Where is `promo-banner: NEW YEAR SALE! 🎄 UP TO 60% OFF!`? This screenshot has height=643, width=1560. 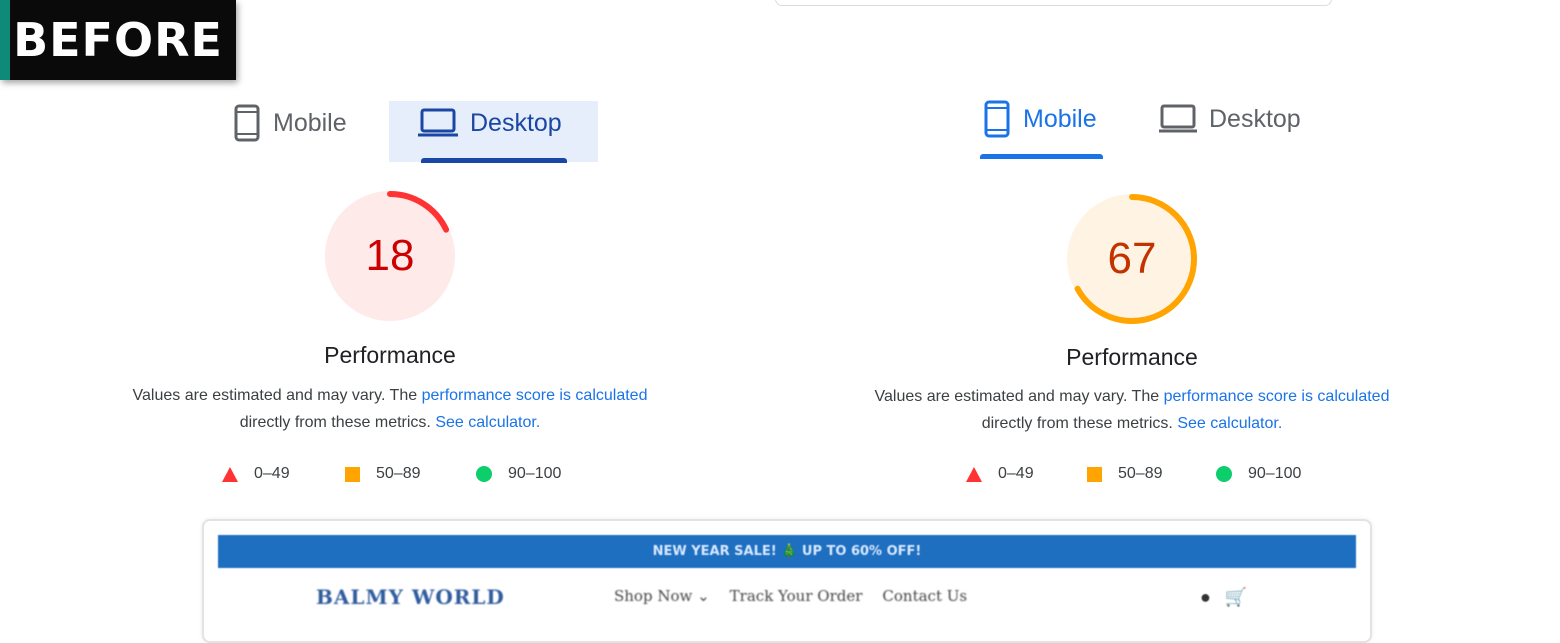
promo-banner: NEW YEAR SALE! 🎄 UP TO 60% OFF! is located at coordinates (787, 551).